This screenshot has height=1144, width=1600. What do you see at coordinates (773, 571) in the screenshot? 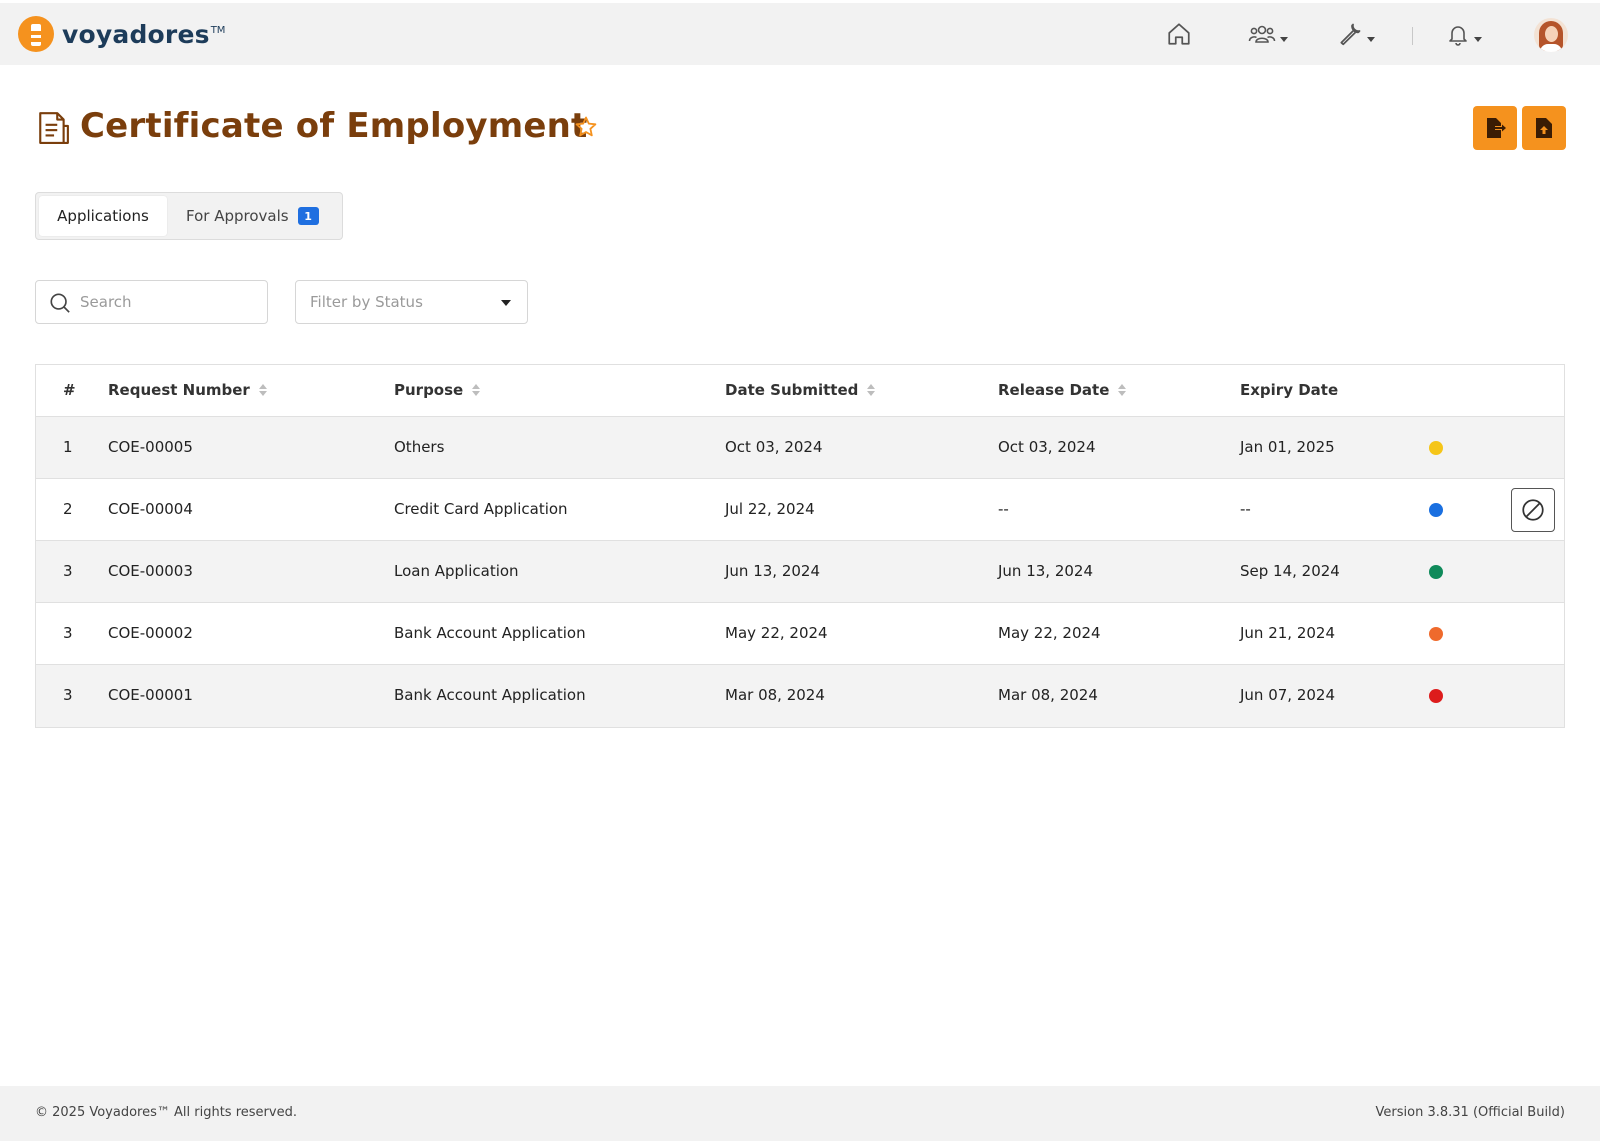
I see `cell-date-submitted: Jun 13, 2024` at bounding box center [773, 571].